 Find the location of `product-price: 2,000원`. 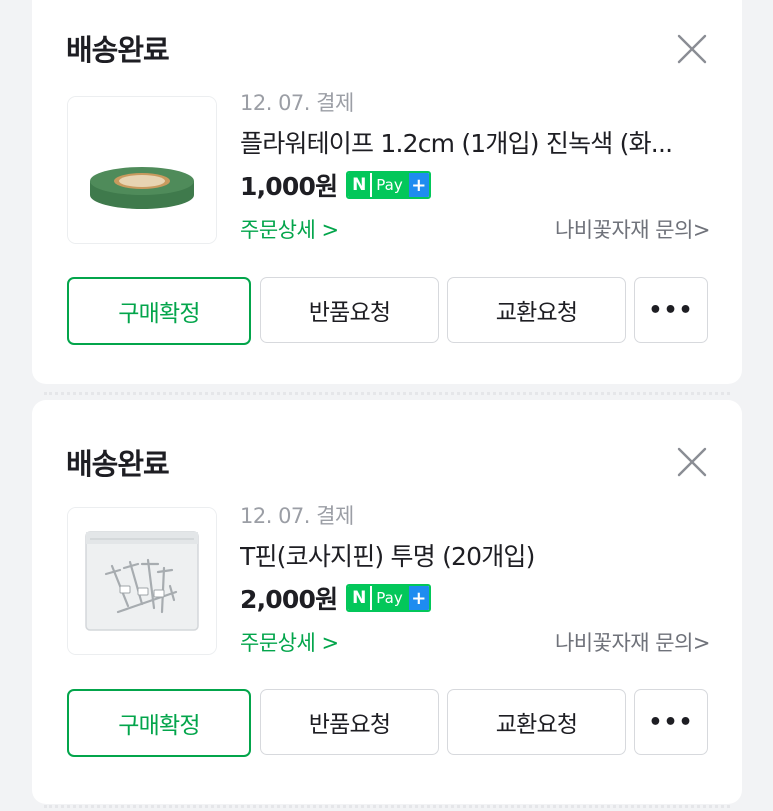

product-price: 2,000원 is located at coordinates (289, 599).